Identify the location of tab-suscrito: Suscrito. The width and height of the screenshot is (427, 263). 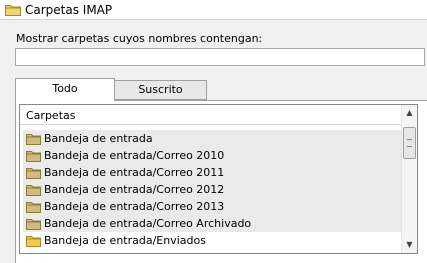
(160, 90).